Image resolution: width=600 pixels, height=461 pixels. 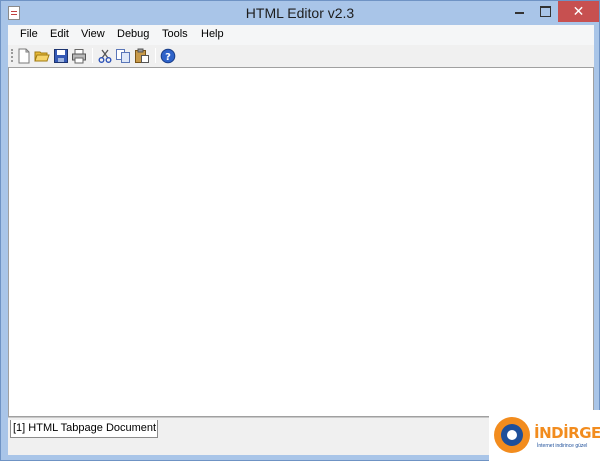 I want to click on document-tab-label: [1] HTML Tabpage Document, so click(x=85, y=428).